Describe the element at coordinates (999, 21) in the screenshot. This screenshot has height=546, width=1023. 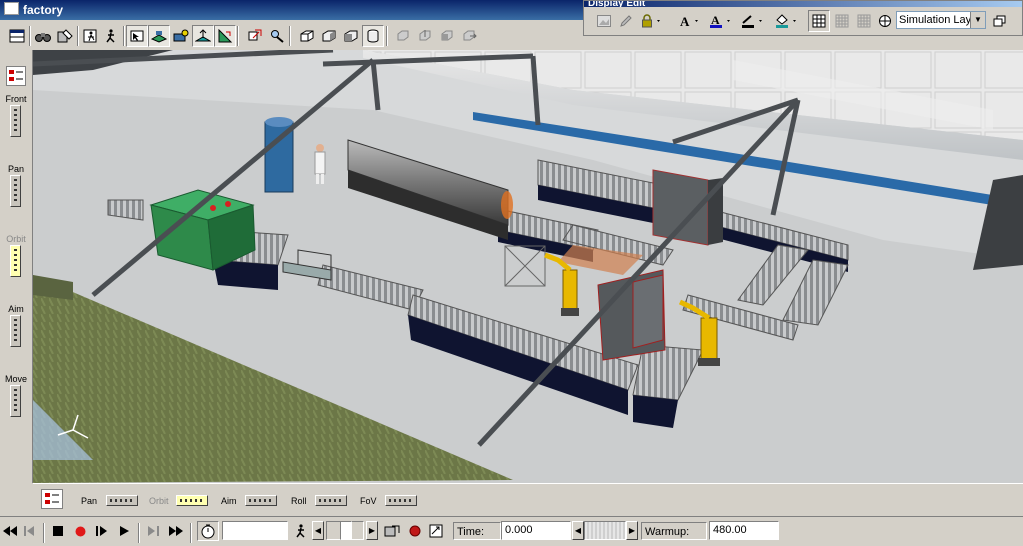
I see `restore-window-icon` at that location.